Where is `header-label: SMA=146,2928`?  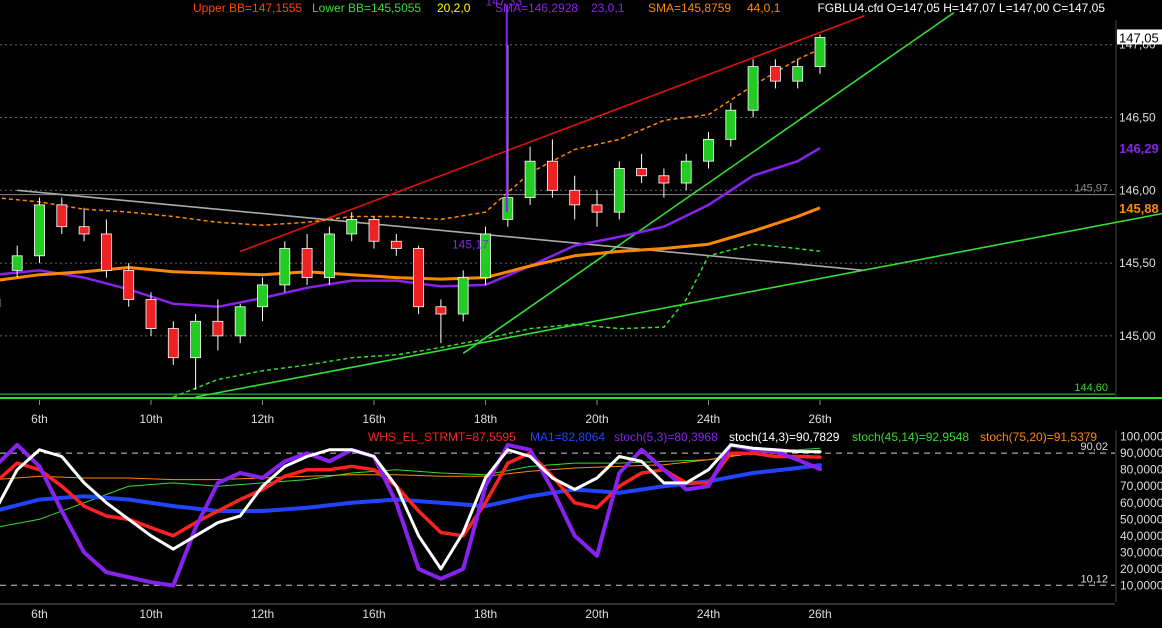 header-label: SMA=146,2928 is located at coordinates (536, 8).